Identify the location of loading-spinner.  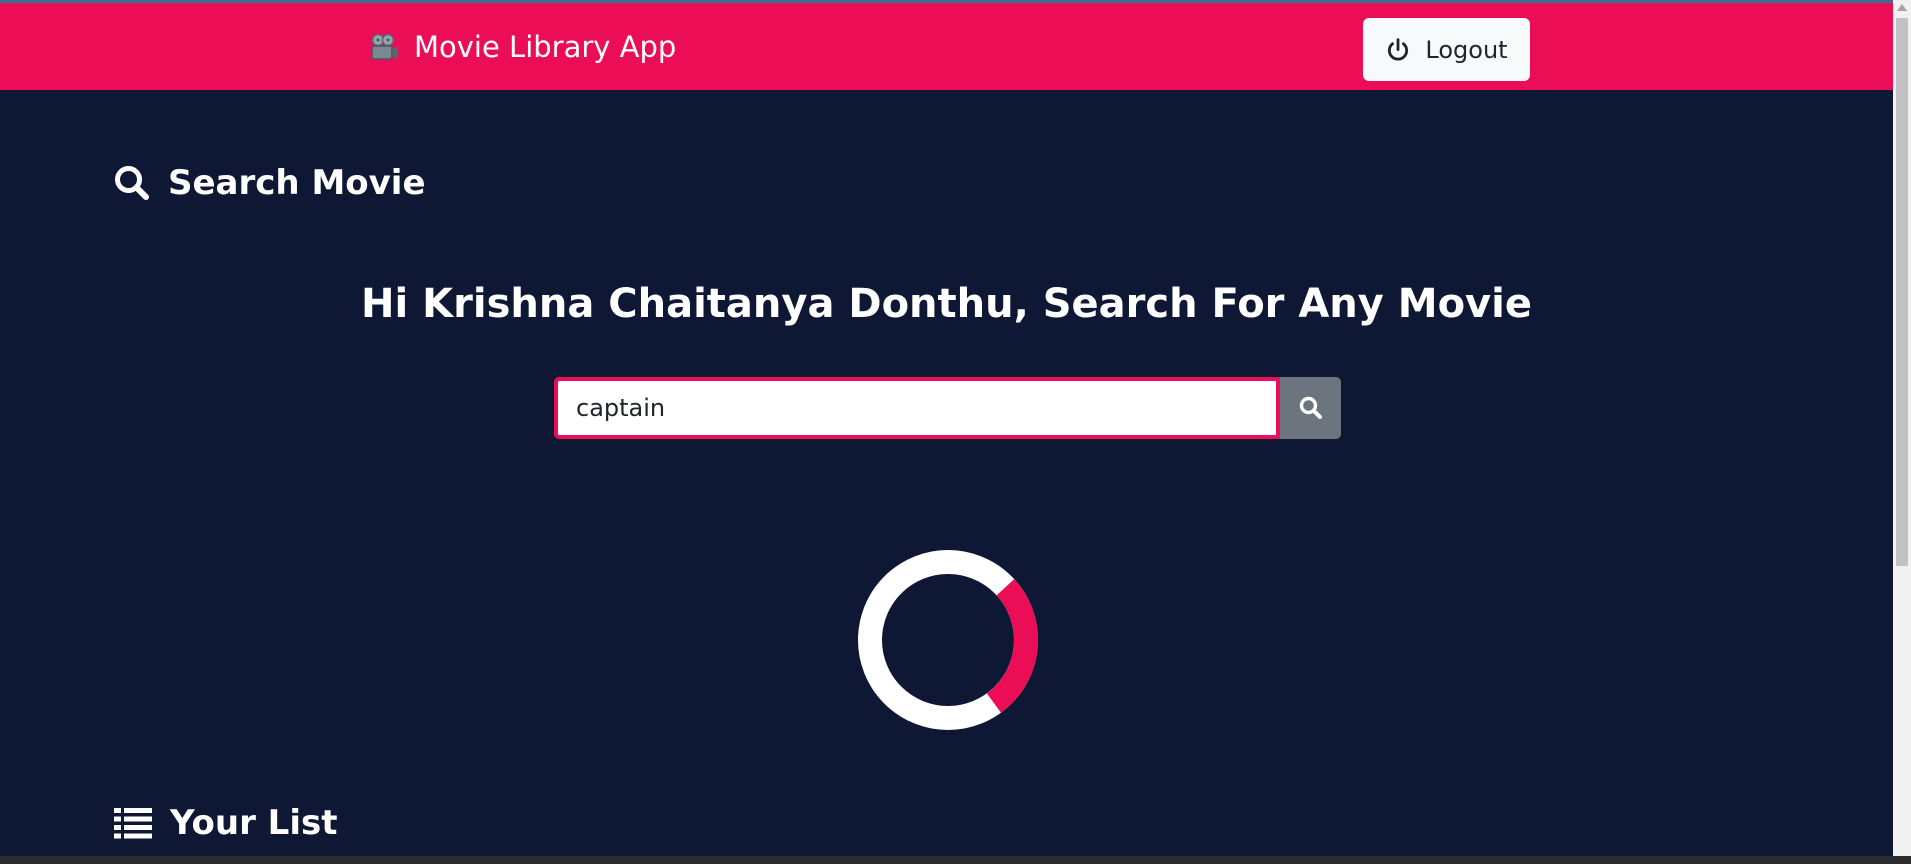
(948, 640).